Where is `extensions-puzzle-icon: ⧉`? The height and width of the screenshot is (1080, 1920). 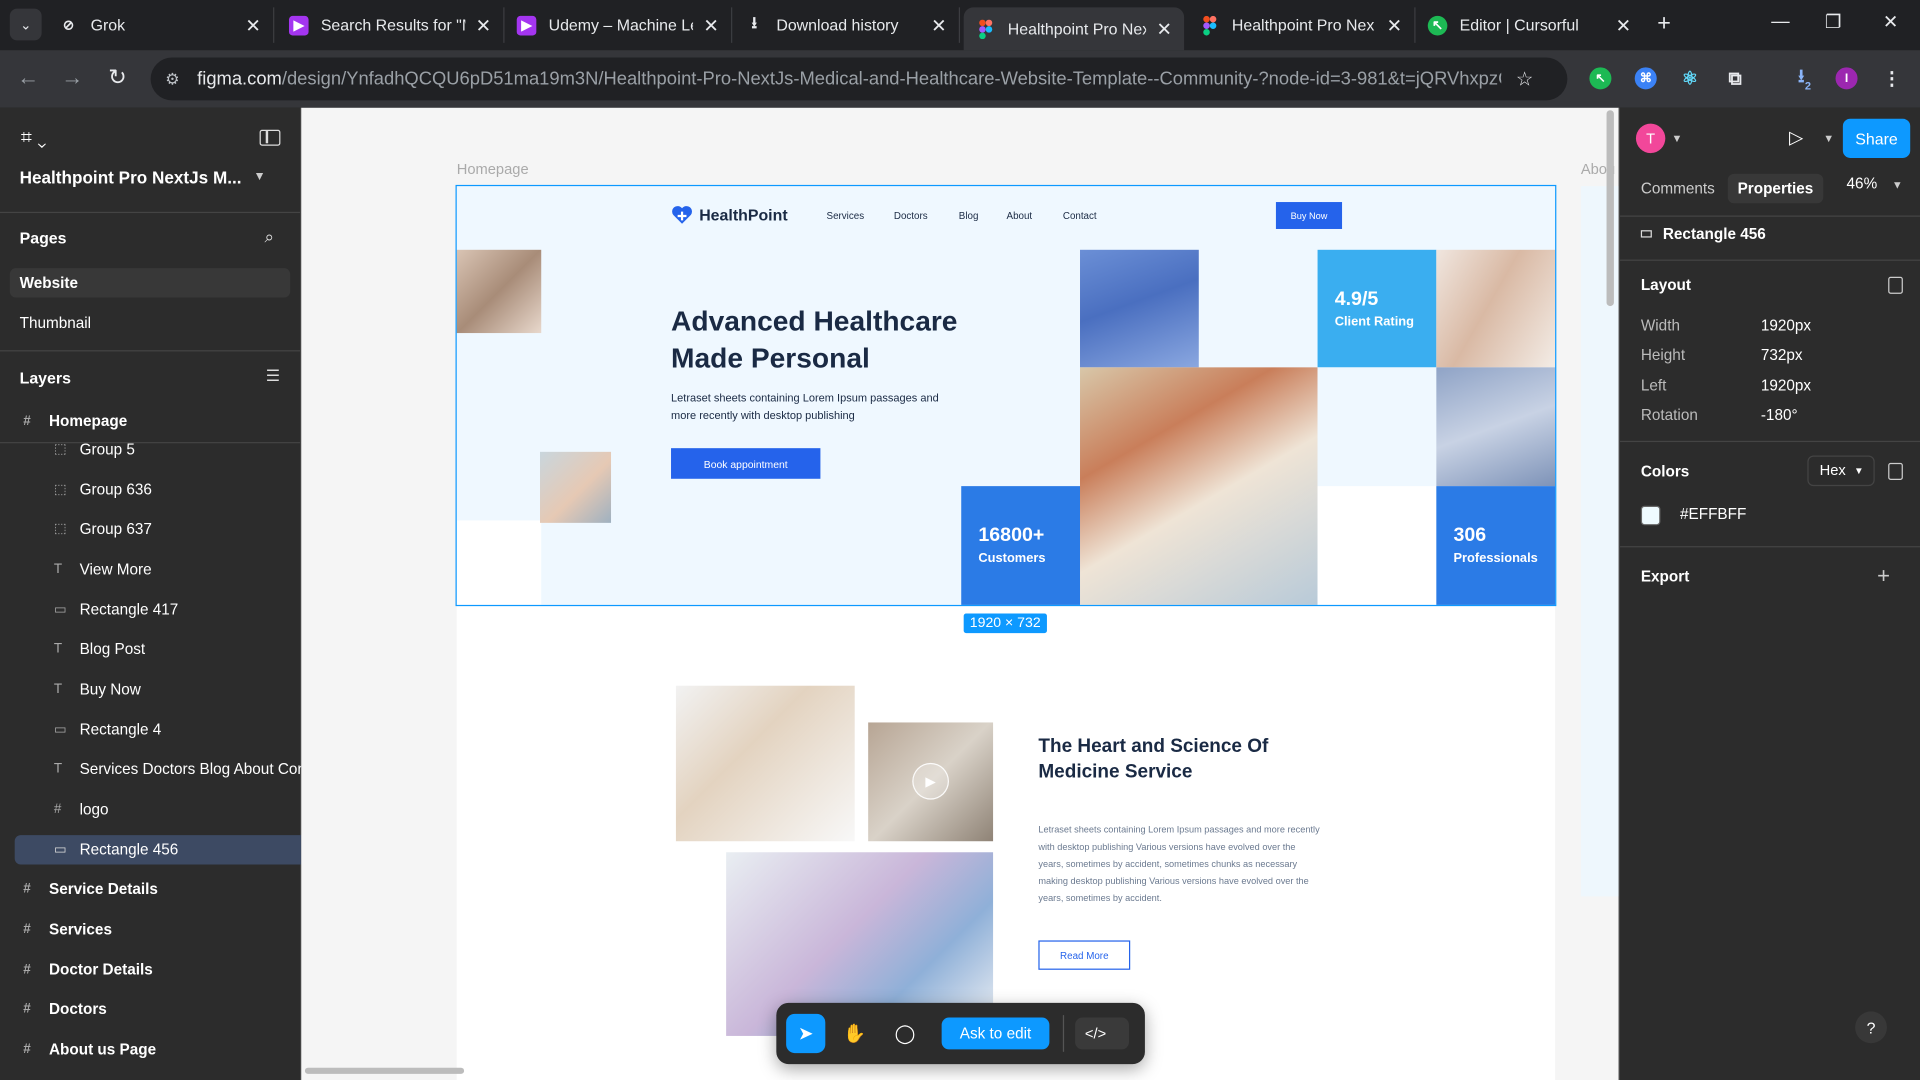 extensions-puzzle-icon: ⧉ is located at coordinates (1735, 78).